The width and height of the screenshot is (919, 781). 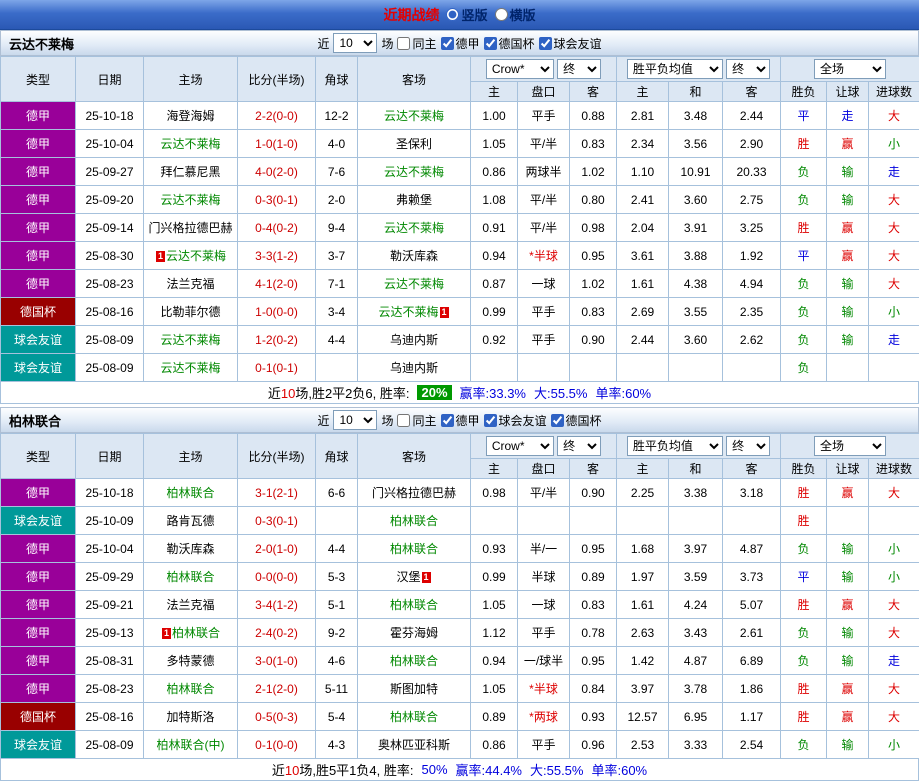 I want to click on eu-draw-odds-cell, so click(x=696, y=521).